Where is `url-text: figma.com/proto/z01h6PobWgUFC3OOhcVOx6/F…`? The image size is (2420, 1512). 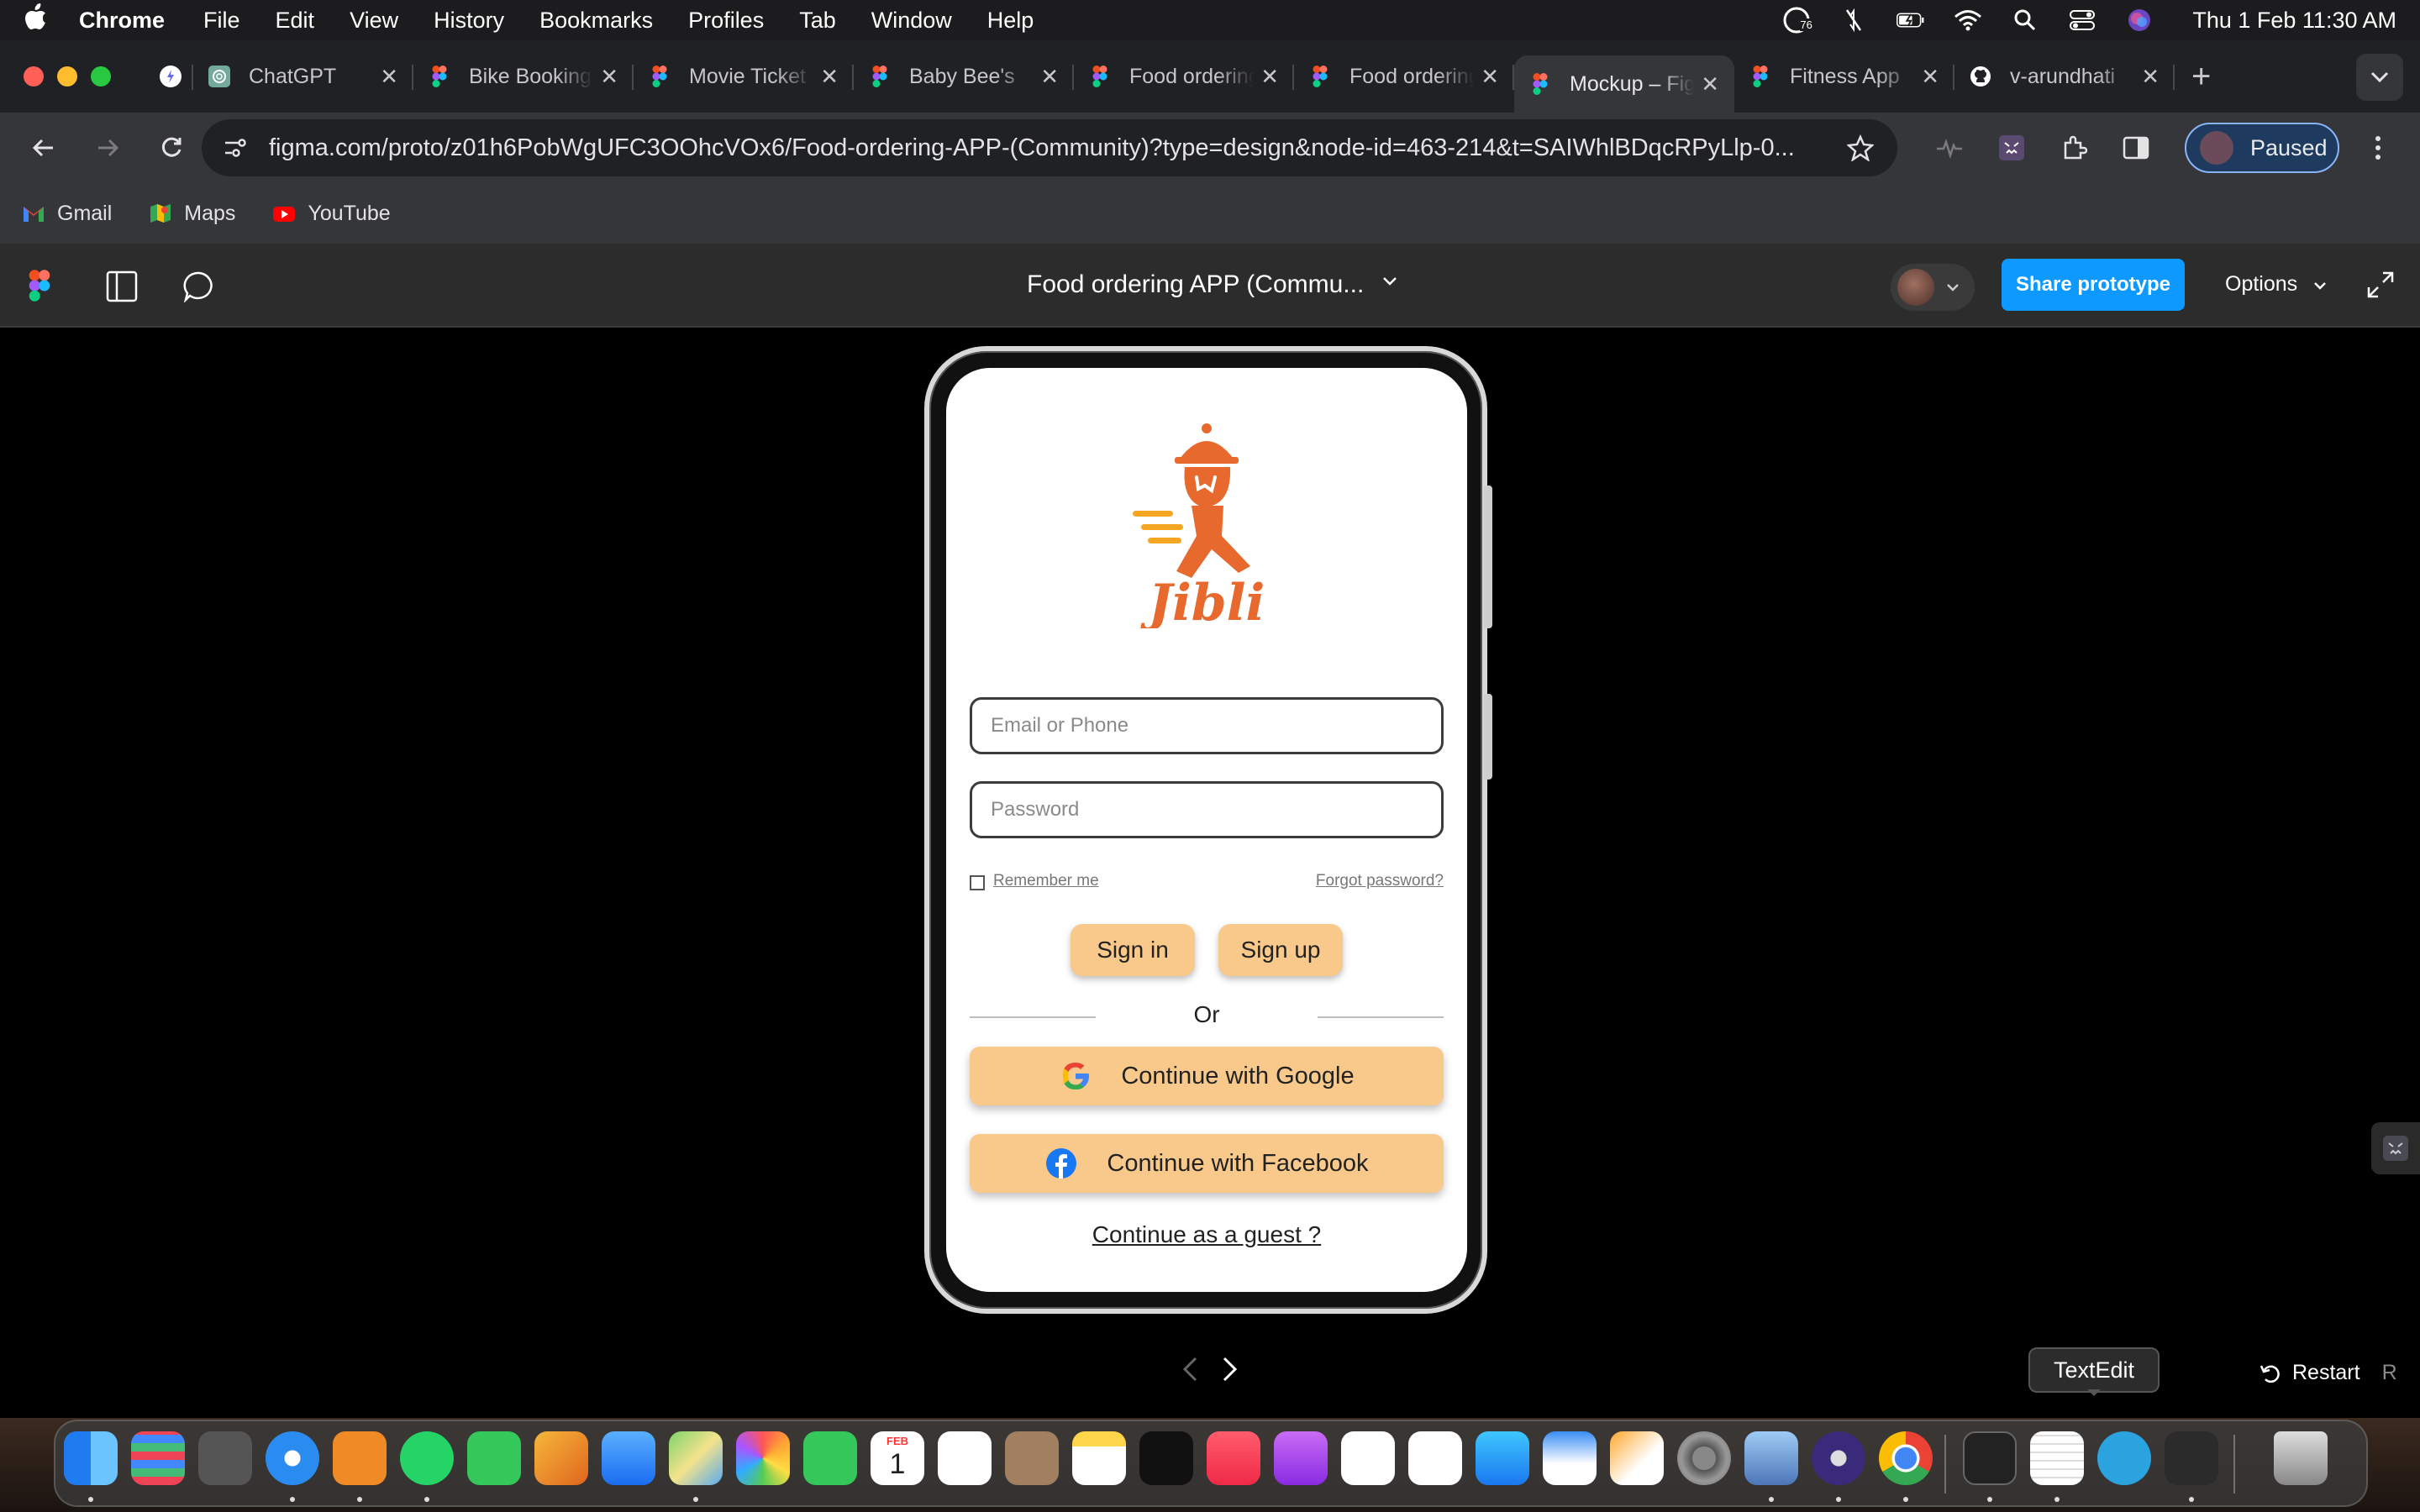
url-text: figma.com/proto/z01h6PobWgUFC3OOhcVOx6/F… is located at coordinates (1042, 148).